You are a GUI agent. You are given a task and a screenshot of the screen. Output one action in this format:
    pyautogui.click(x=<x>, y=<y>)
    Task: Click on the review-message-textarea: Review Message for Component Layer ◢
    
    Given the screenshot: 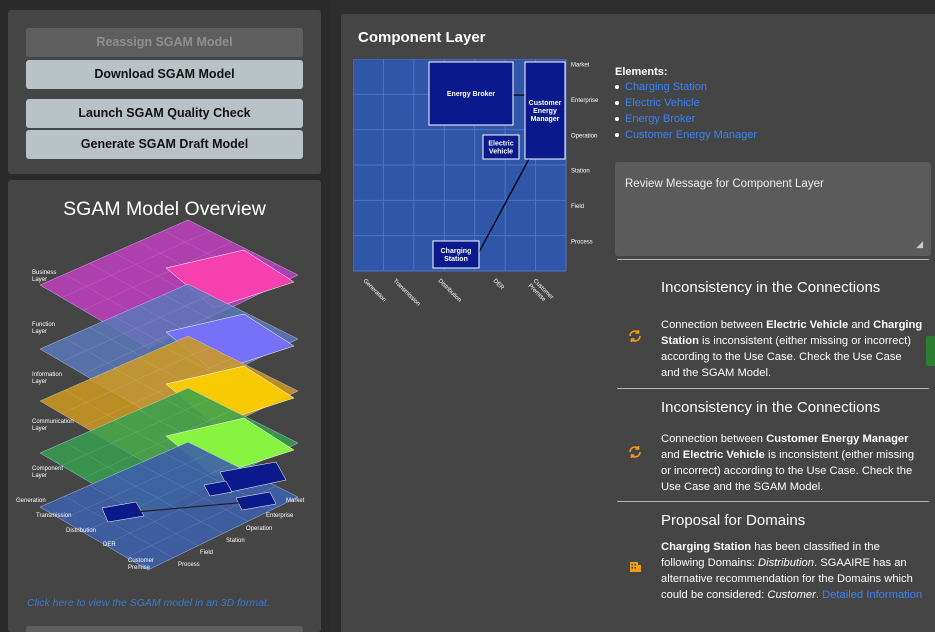 What is the action you would take?
    pyautogui.click(x=773, y=209)
    